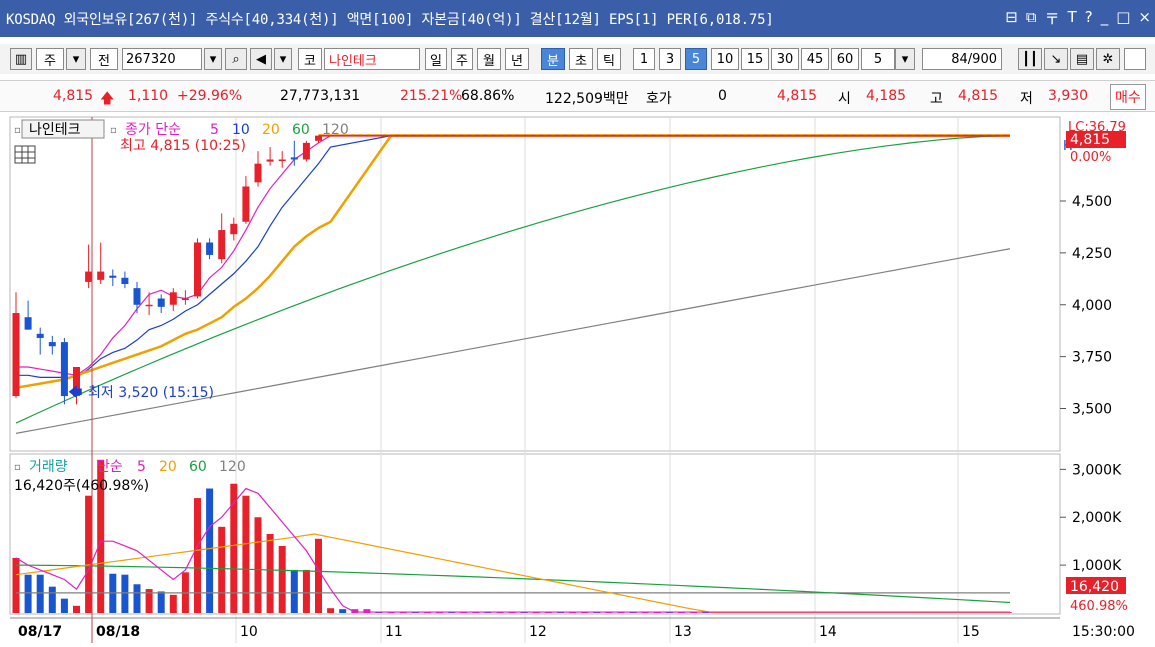 The image size is (1155, 647). What do you see at coordinates (232, 467) in the screenshot?
I see `vol-ma-legend-120: 120` at bounding box center [232, 467].